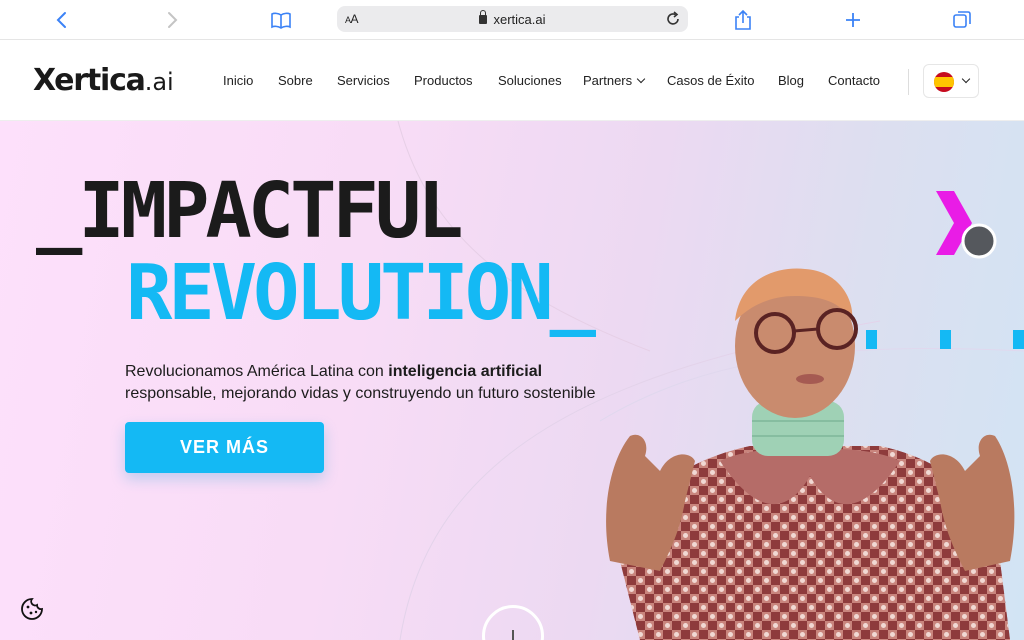  Describe the element at coordinates (743, 20) in the screenshot. I see `share-icon` at that location.